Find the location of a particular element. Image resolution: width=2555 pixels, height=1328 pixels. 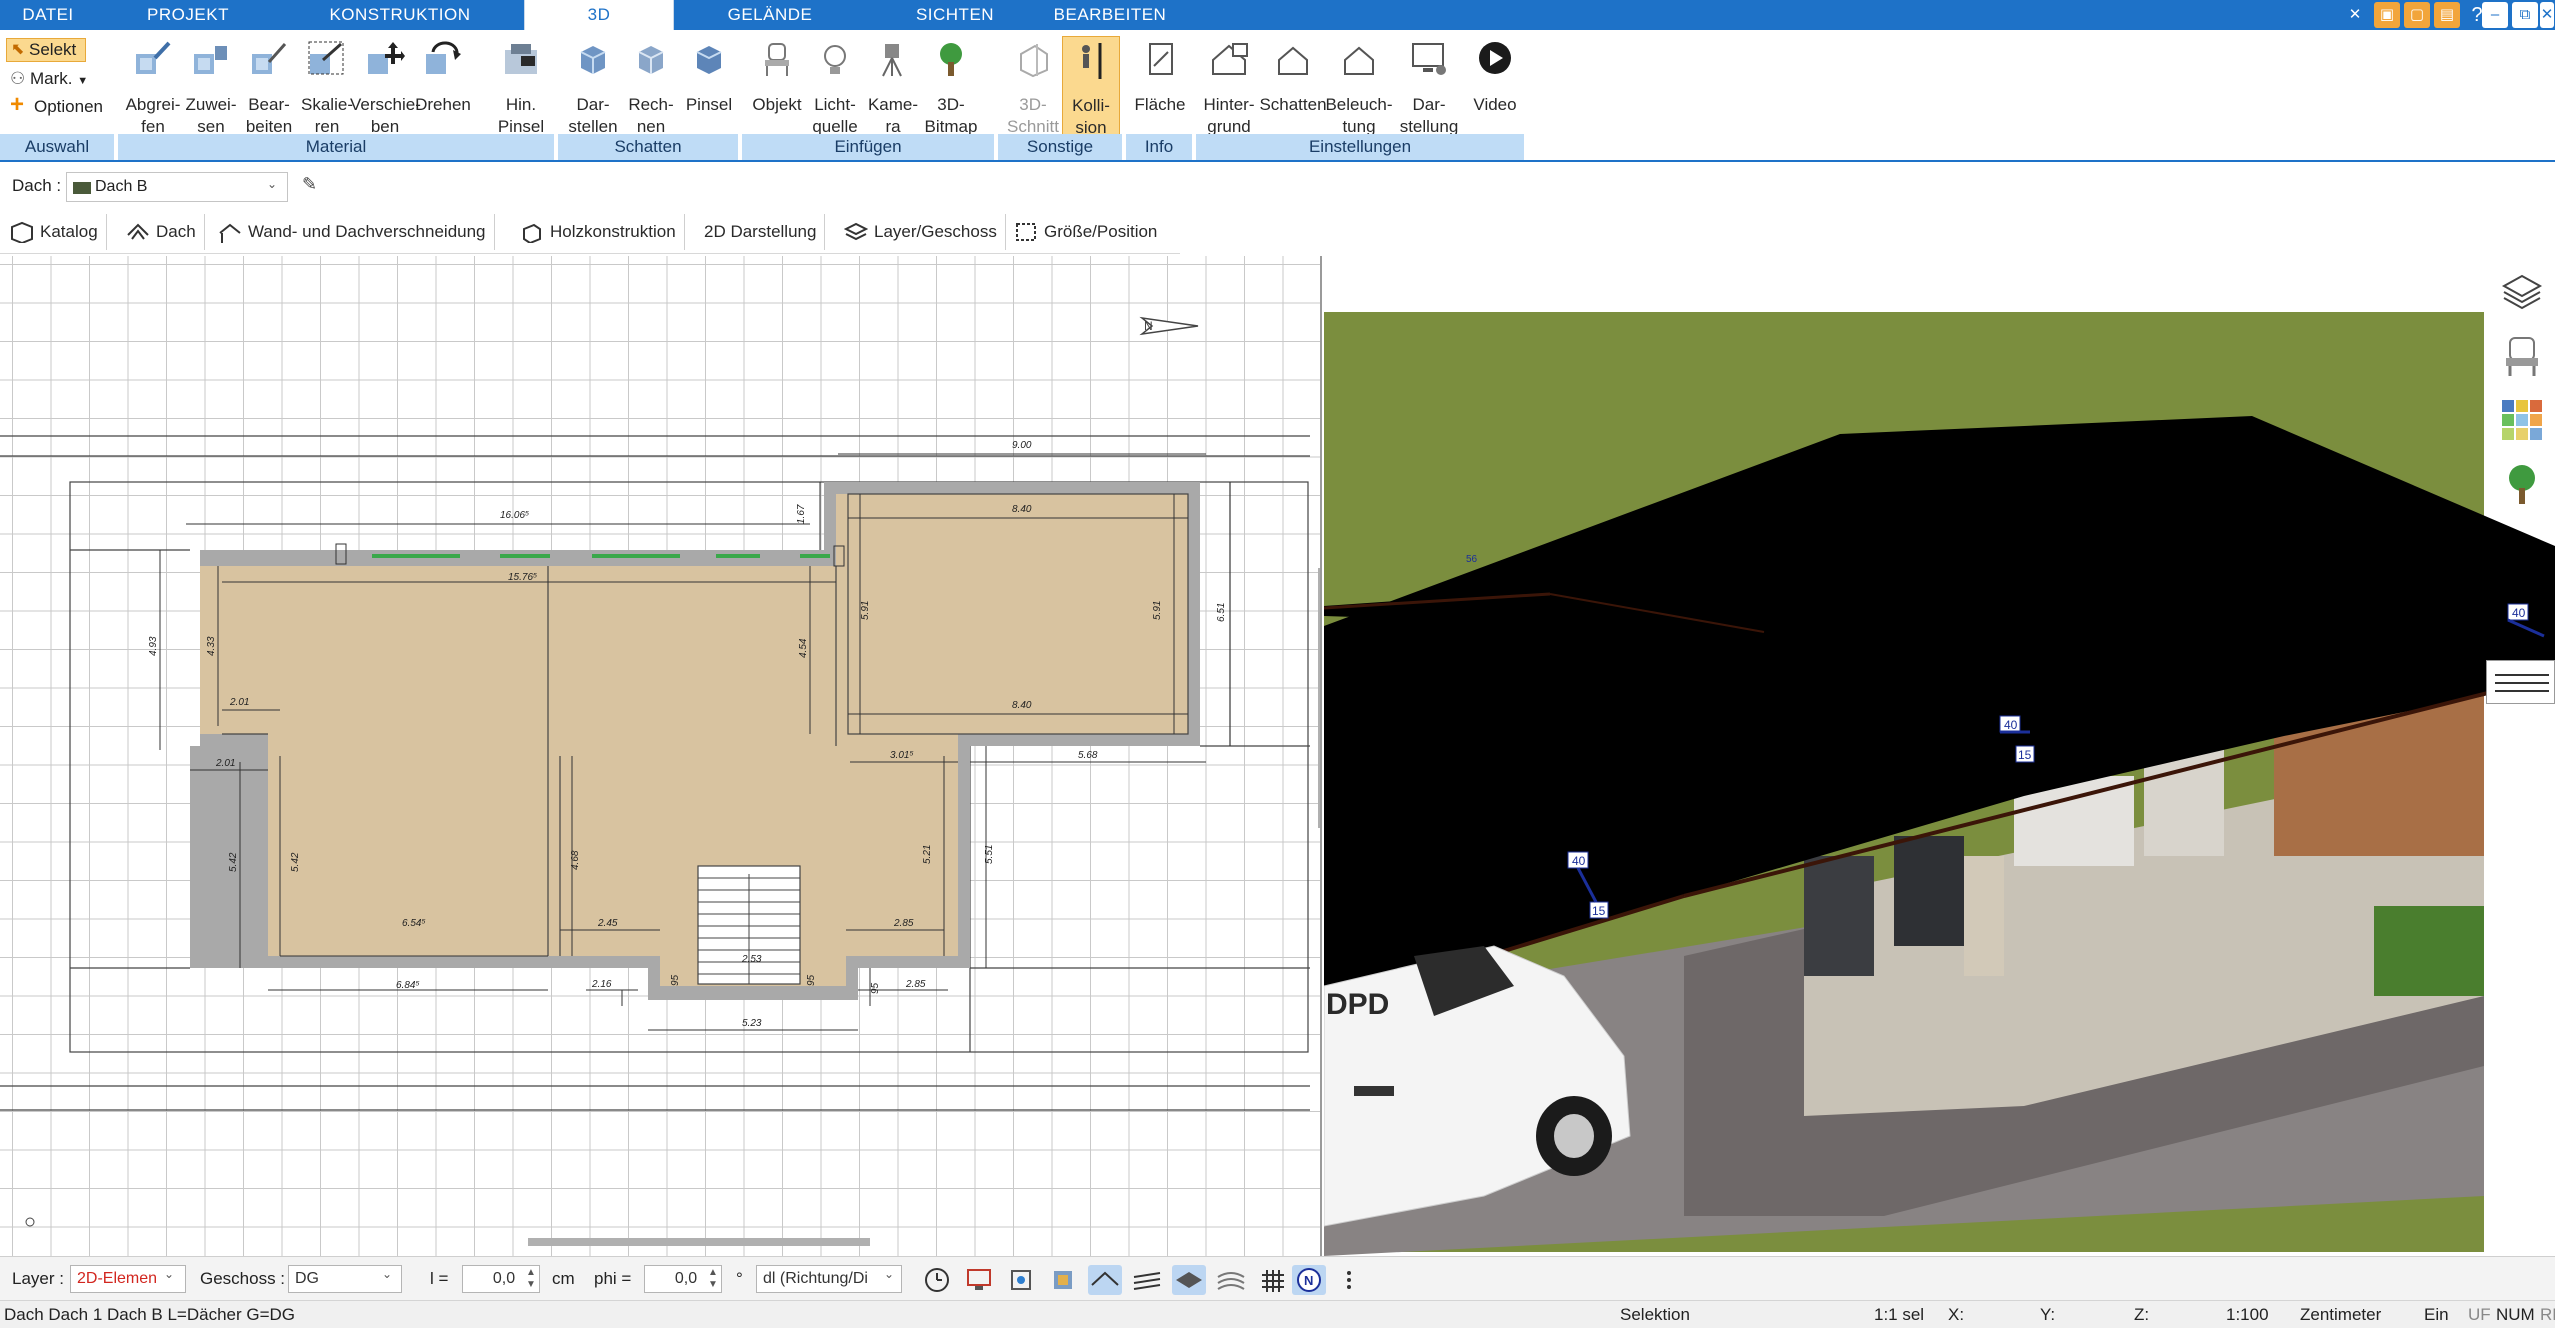

drehen-button: Drehen is located at coordinates (443, 86).